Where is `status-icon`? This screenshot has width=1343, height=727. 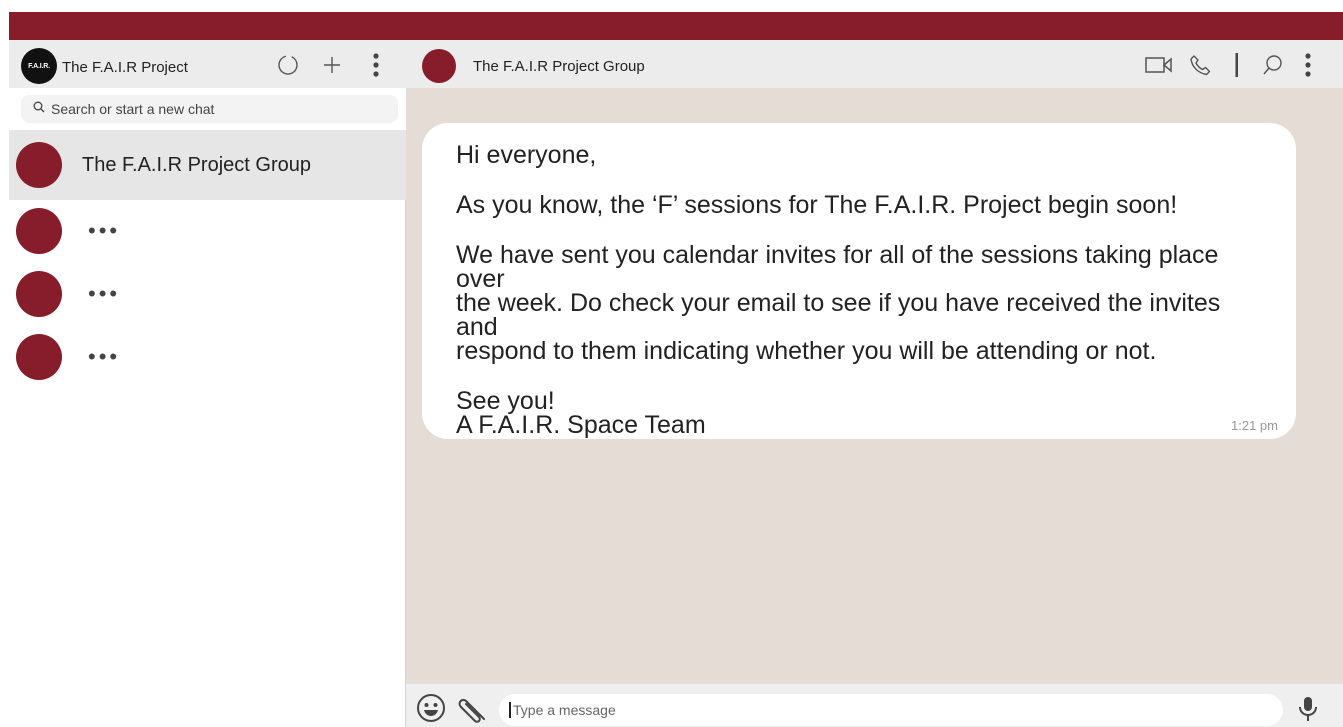 status-icon is located at coordinates (288, 65).